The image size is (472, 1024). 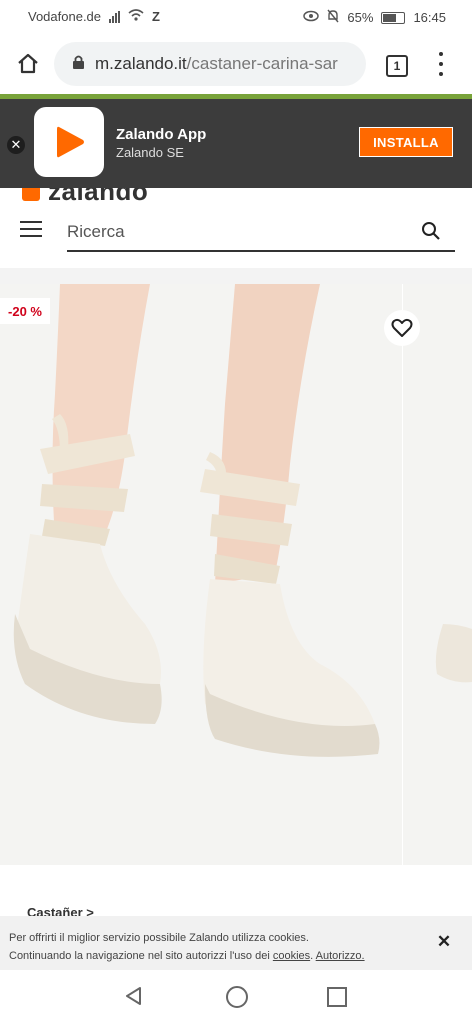 I want to click on next-product-image, so click(x=437, y=574).